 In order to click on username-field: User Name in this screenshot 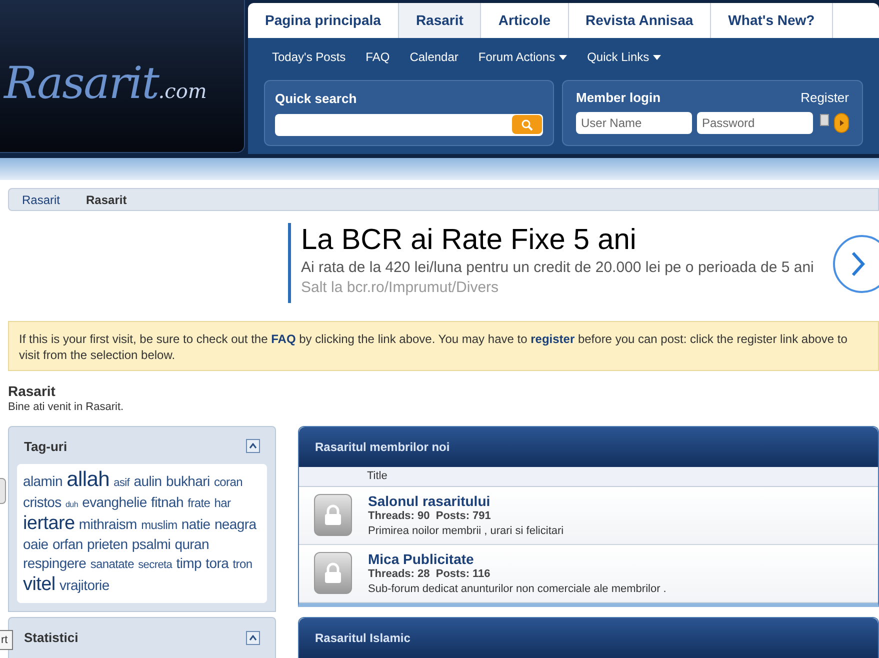, I will do `click(634, 123)`.